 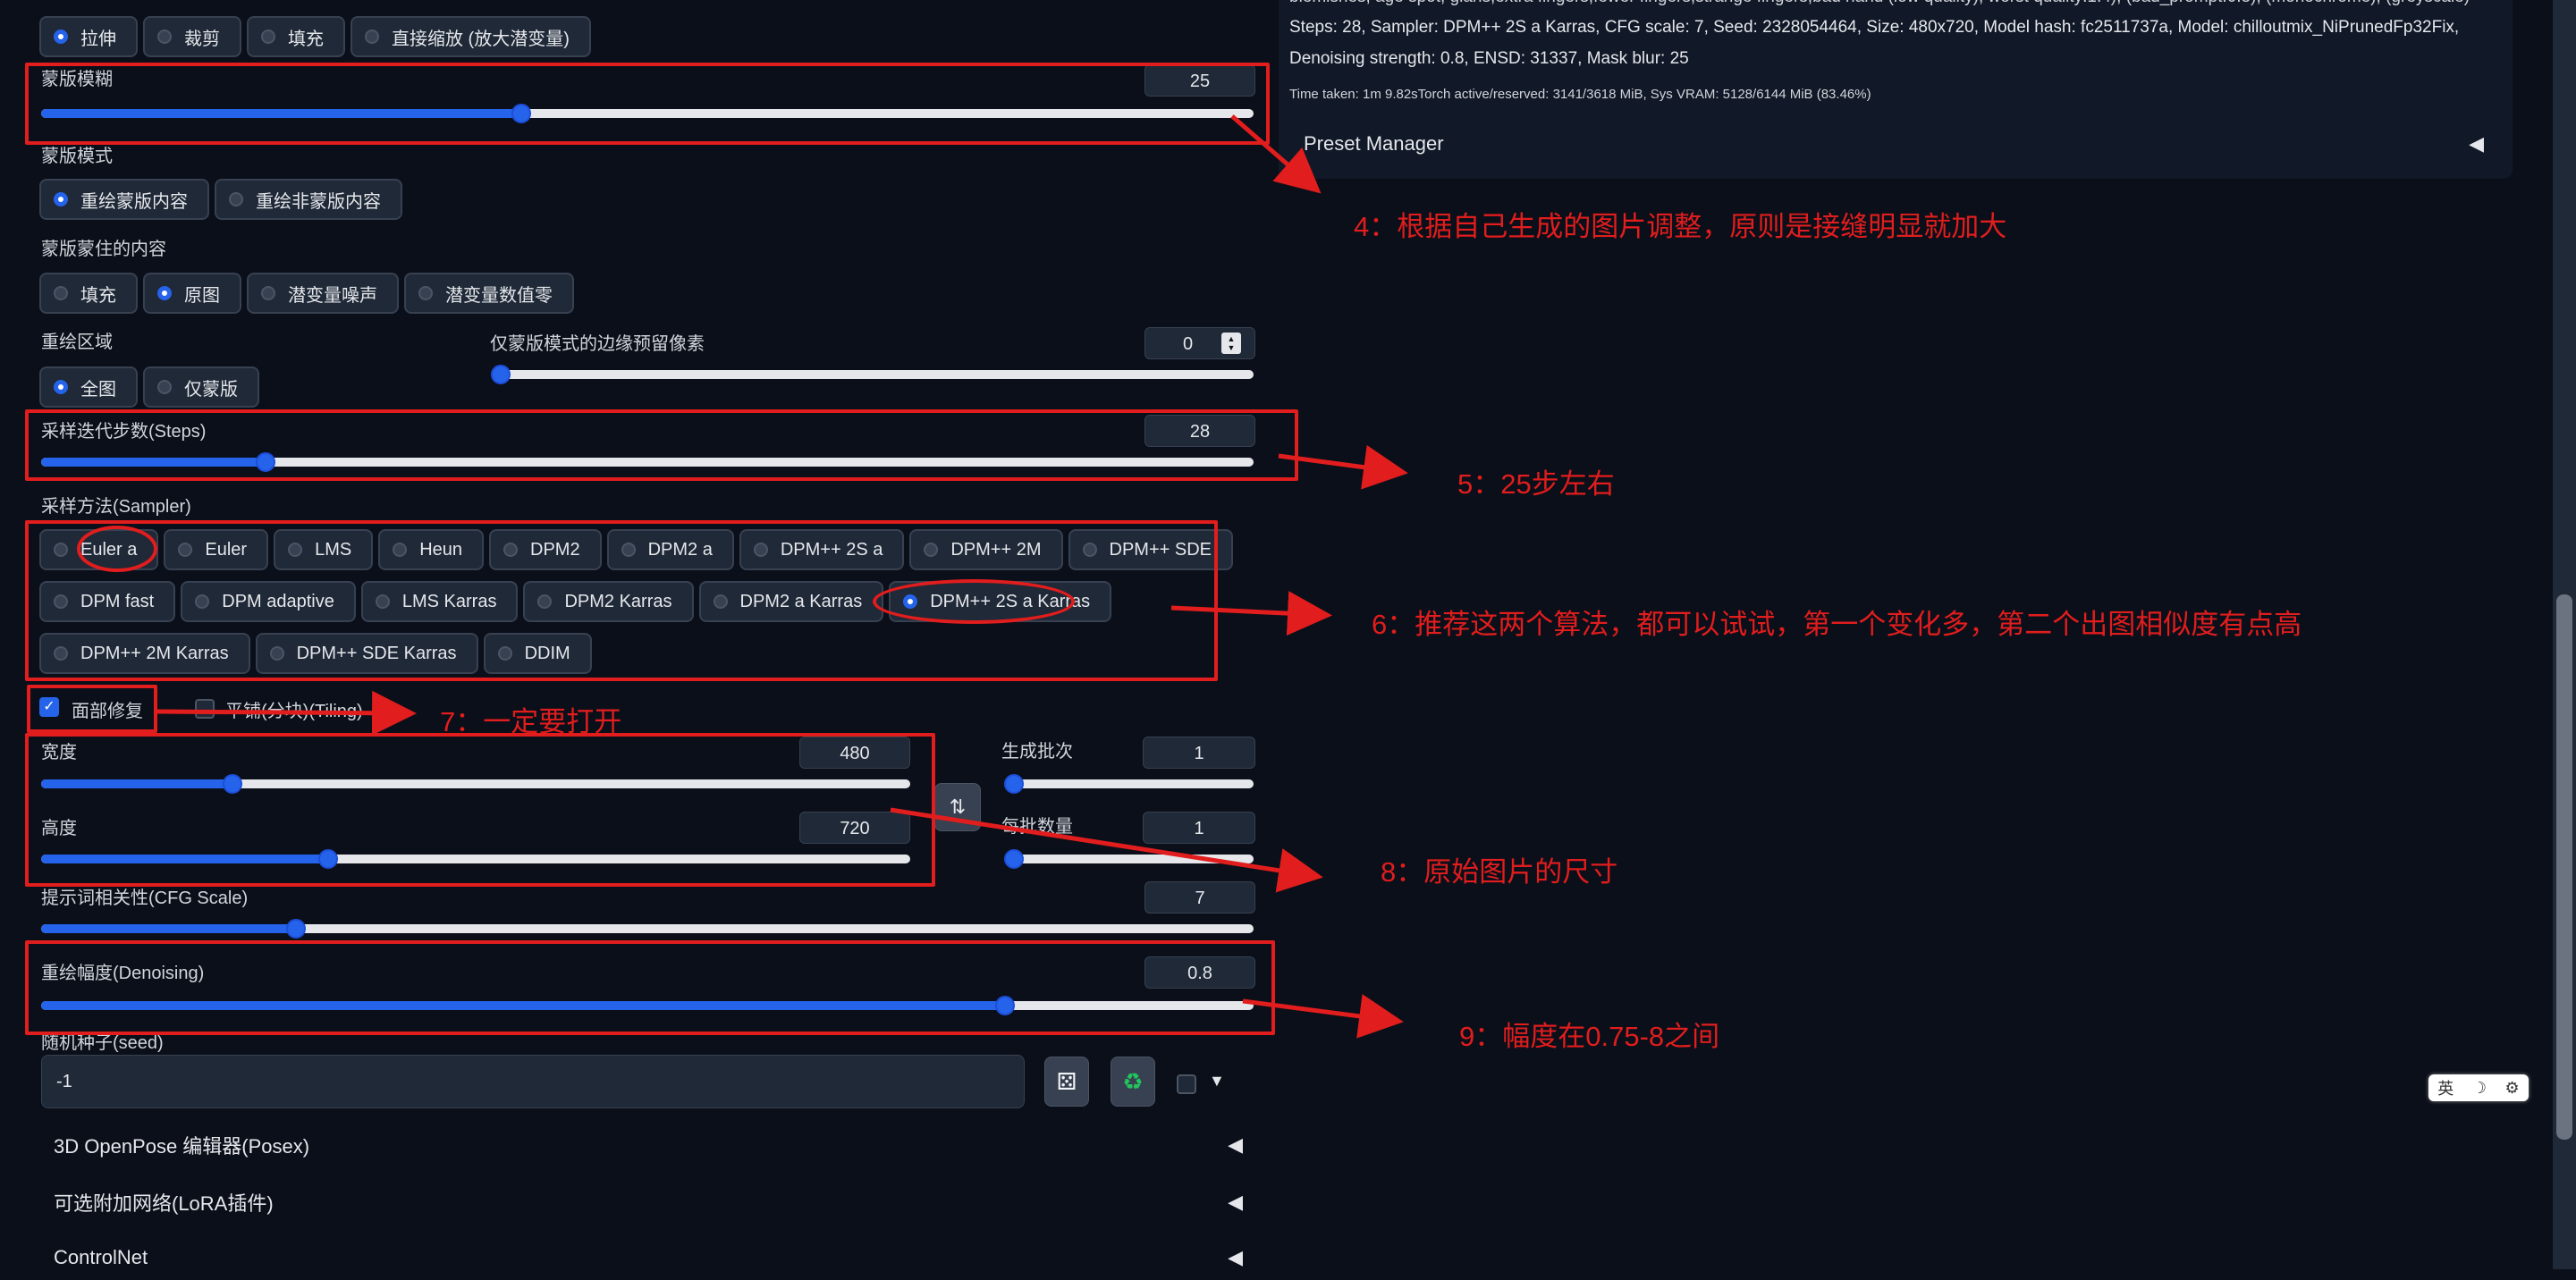 What do you see at coordinates (1499, 872) in the screenshot?
I see `annotation-8: 8：原始图片的尺寸` at bounding box center [1499, 872].